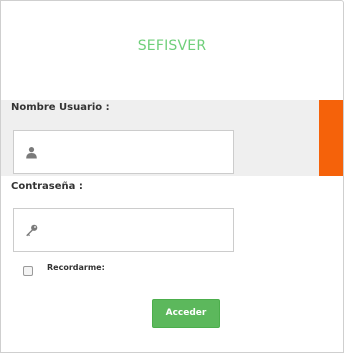 The image size is (344, 353). What do you see at coordinates (331, 138) in the screenshot?
I see `accent-bar` at bounding box center [331, 138].